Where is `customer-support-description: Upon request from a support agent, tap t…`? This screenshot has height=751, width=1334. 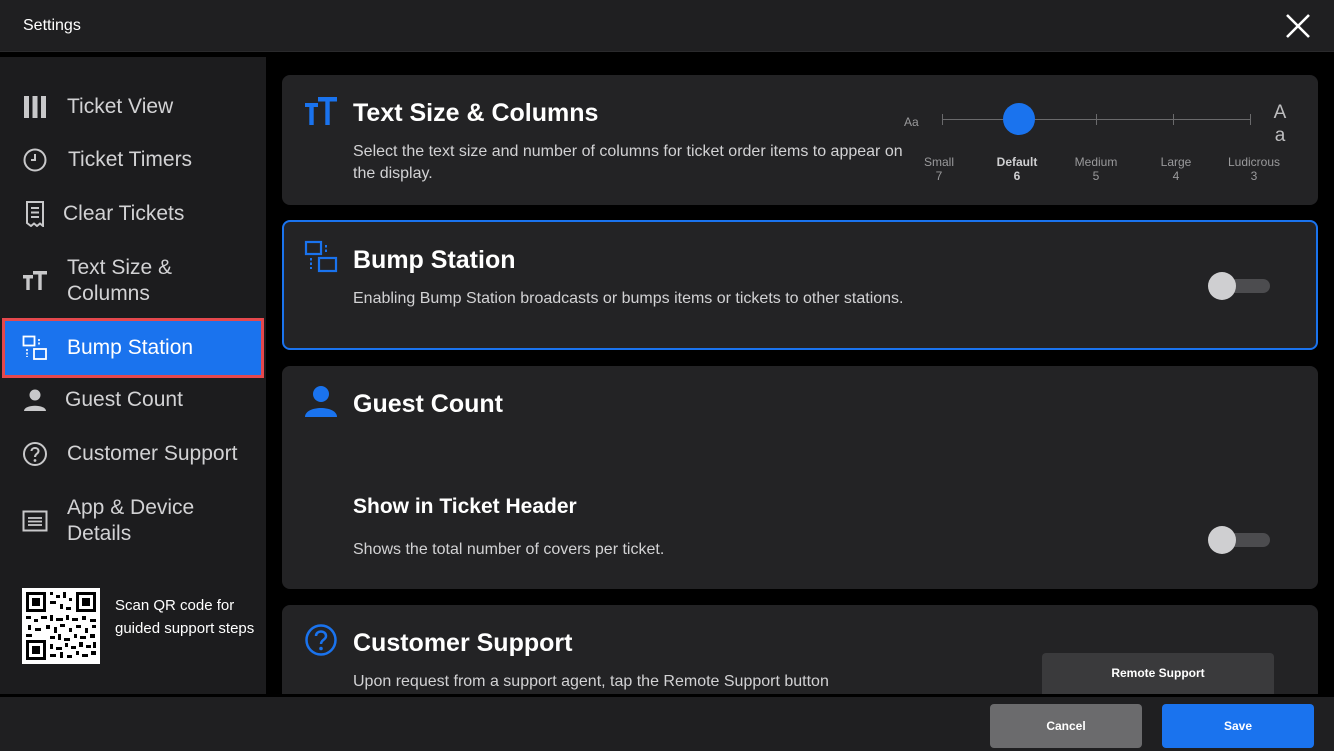
customer-support-description: Upon request from a support agent, tap t… is located at coordinates (591, 681).